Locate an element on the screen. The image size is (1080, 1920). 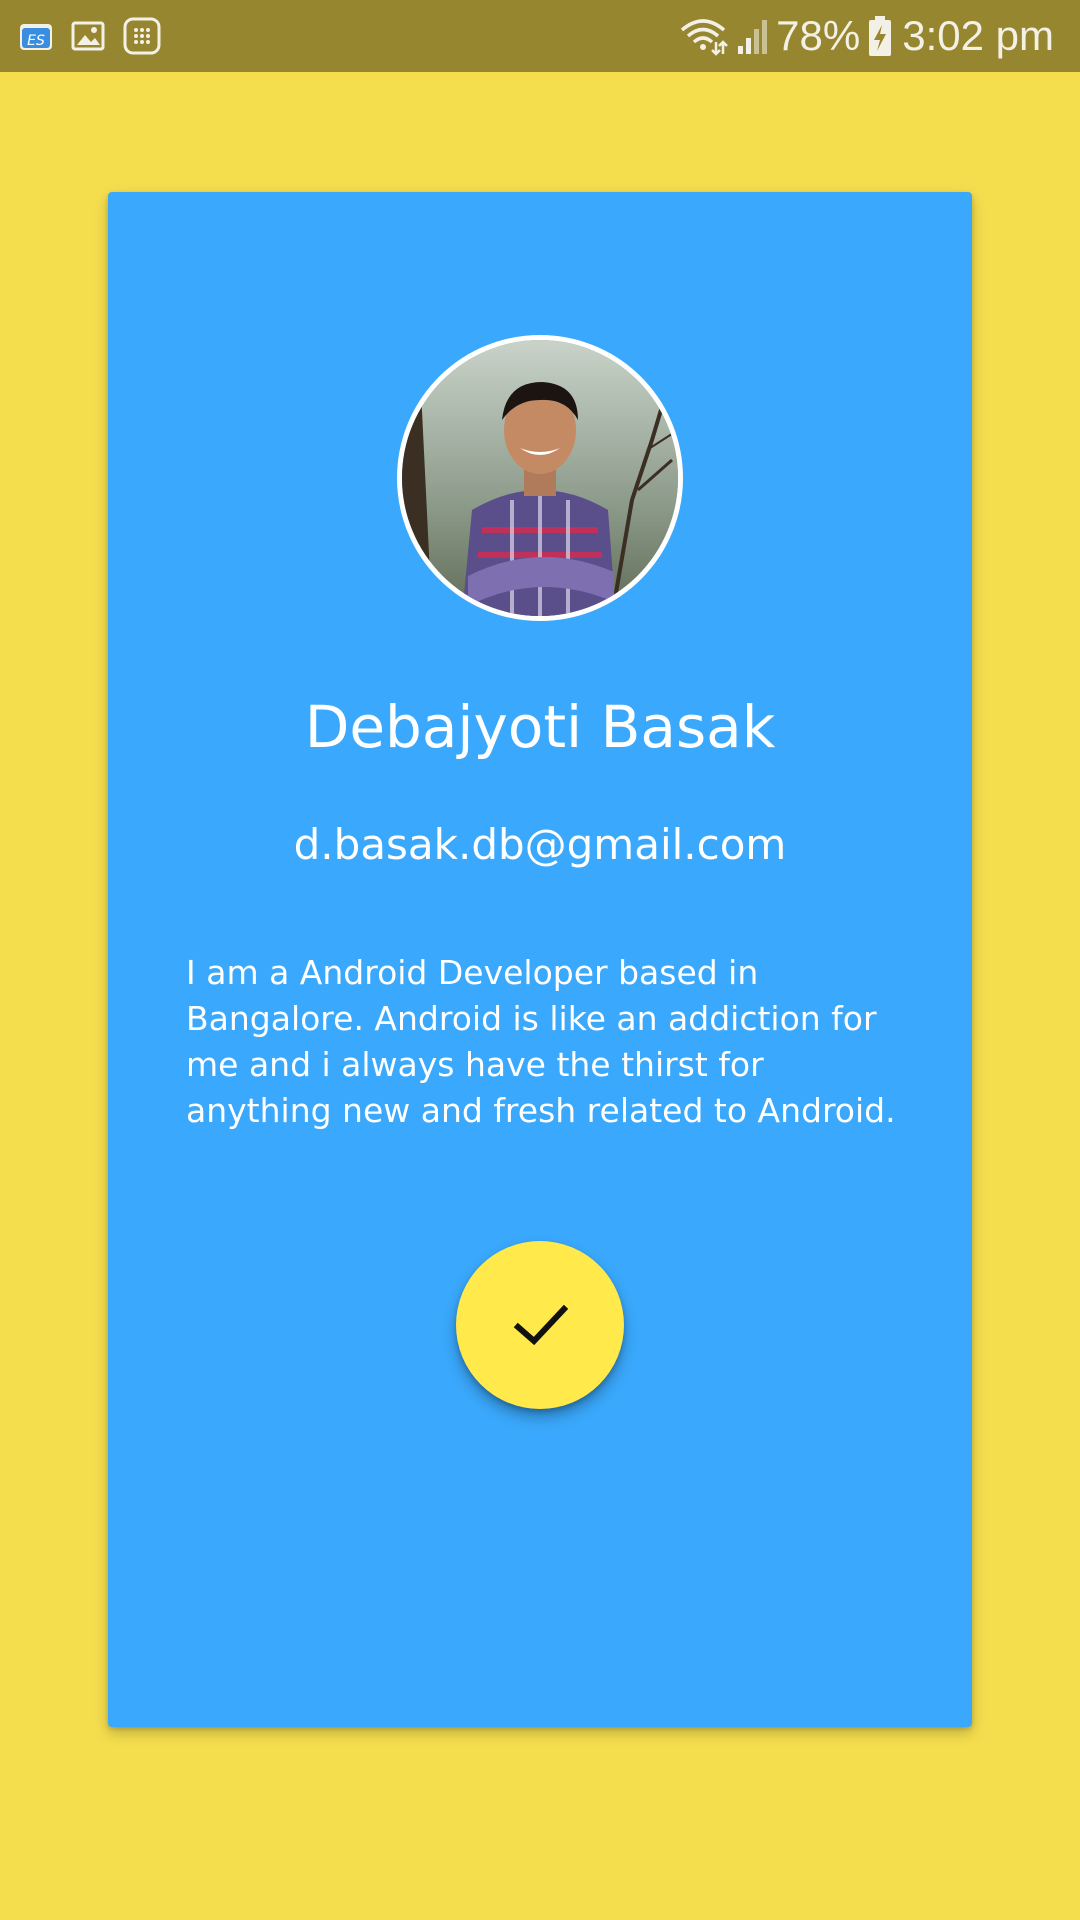
profile-avatar is located at coordinates (540, 478).